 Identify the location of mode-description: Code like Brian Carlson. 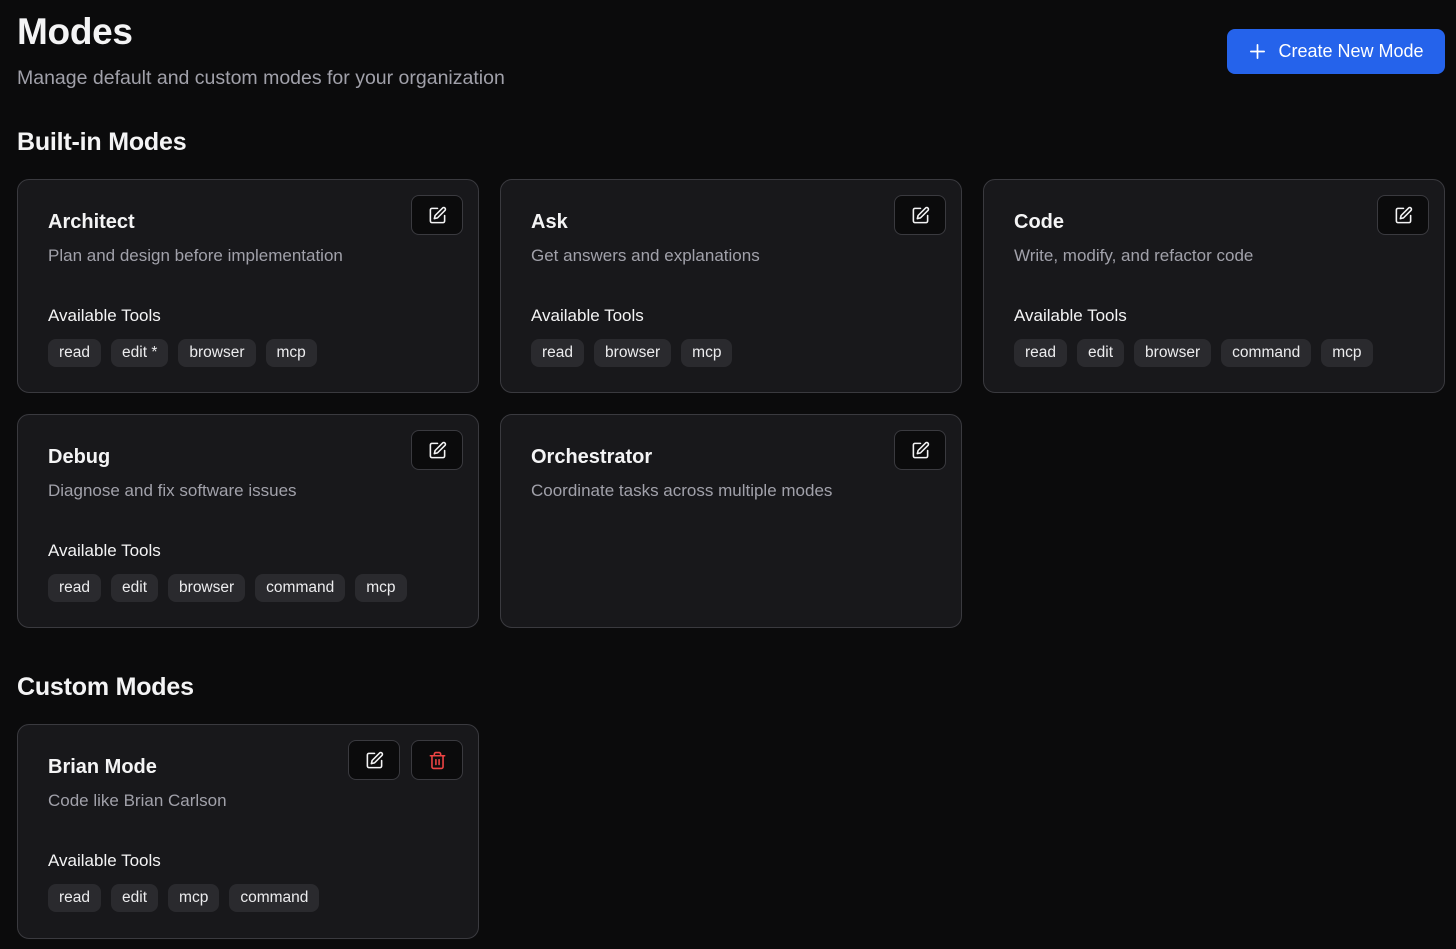
(137, 800).